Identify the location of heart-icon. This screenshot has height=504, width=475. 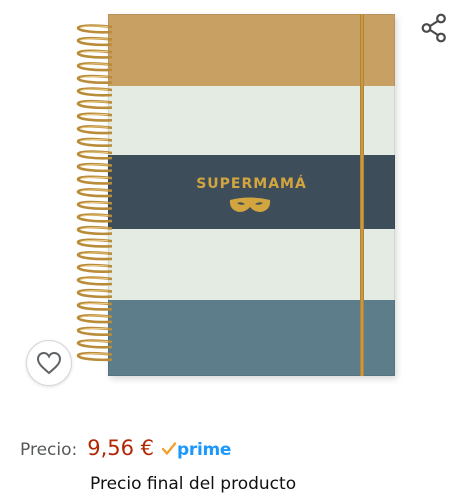
(49, 363).